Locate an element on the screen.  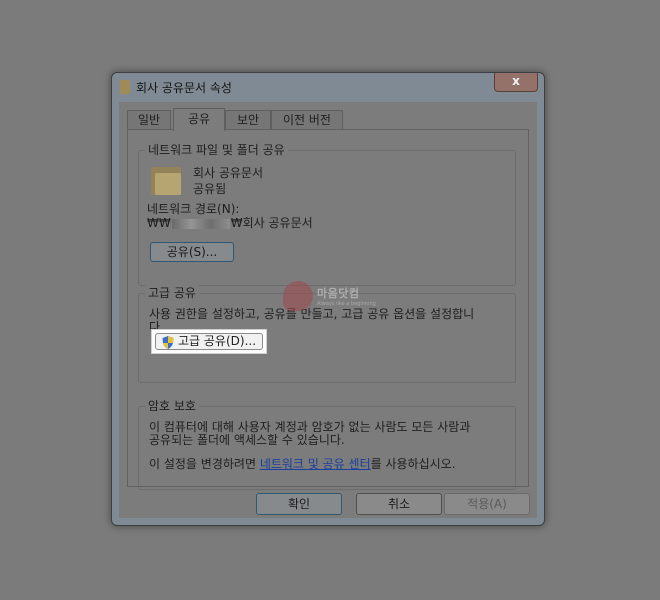
network-path-value: ₩₩ ₩회사 공유문서 is located at coordinates (230, 223).